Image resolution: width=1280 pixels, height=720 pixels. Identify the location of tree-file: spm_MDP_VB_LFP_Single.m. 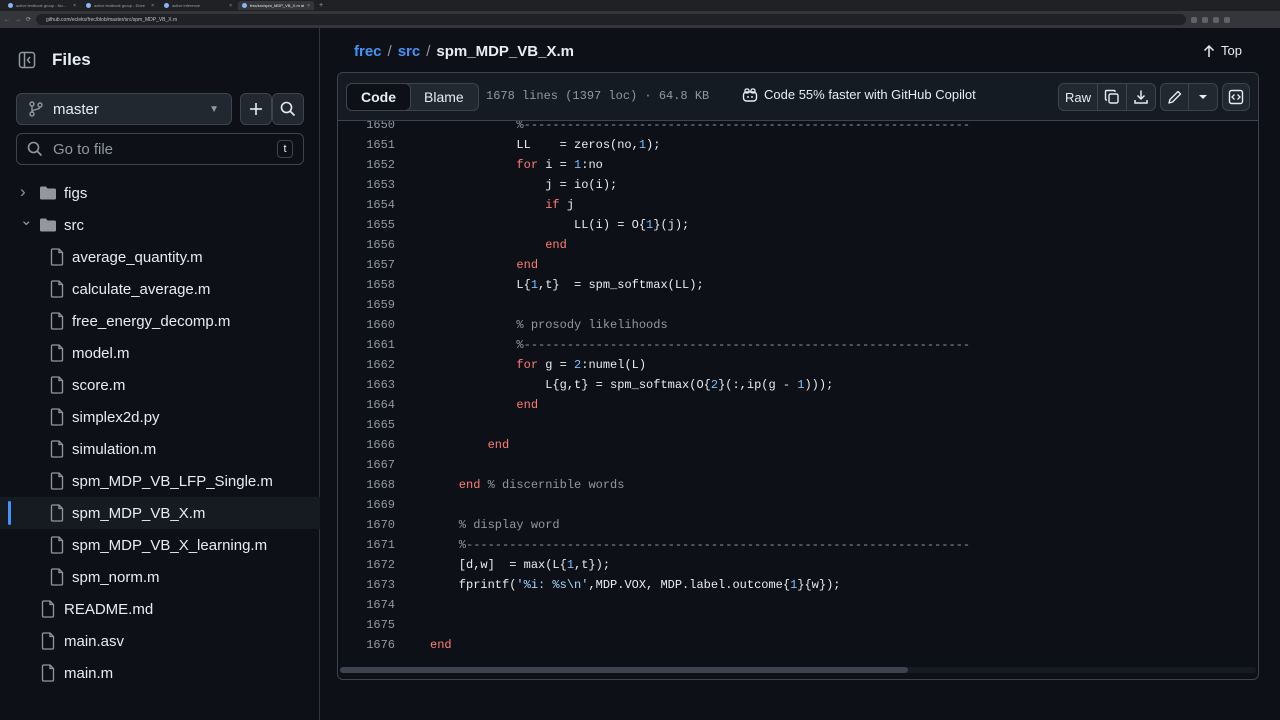
(160, 481).